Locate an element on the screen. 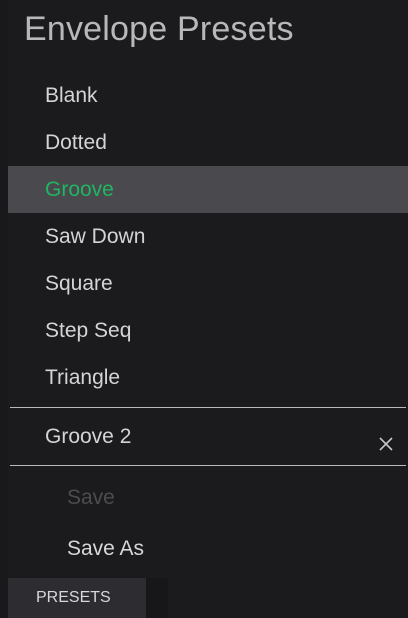 Image resolution: width=408 pixels, height=618 pixels. close-icon-graphic is located at coordinates (386, 444).